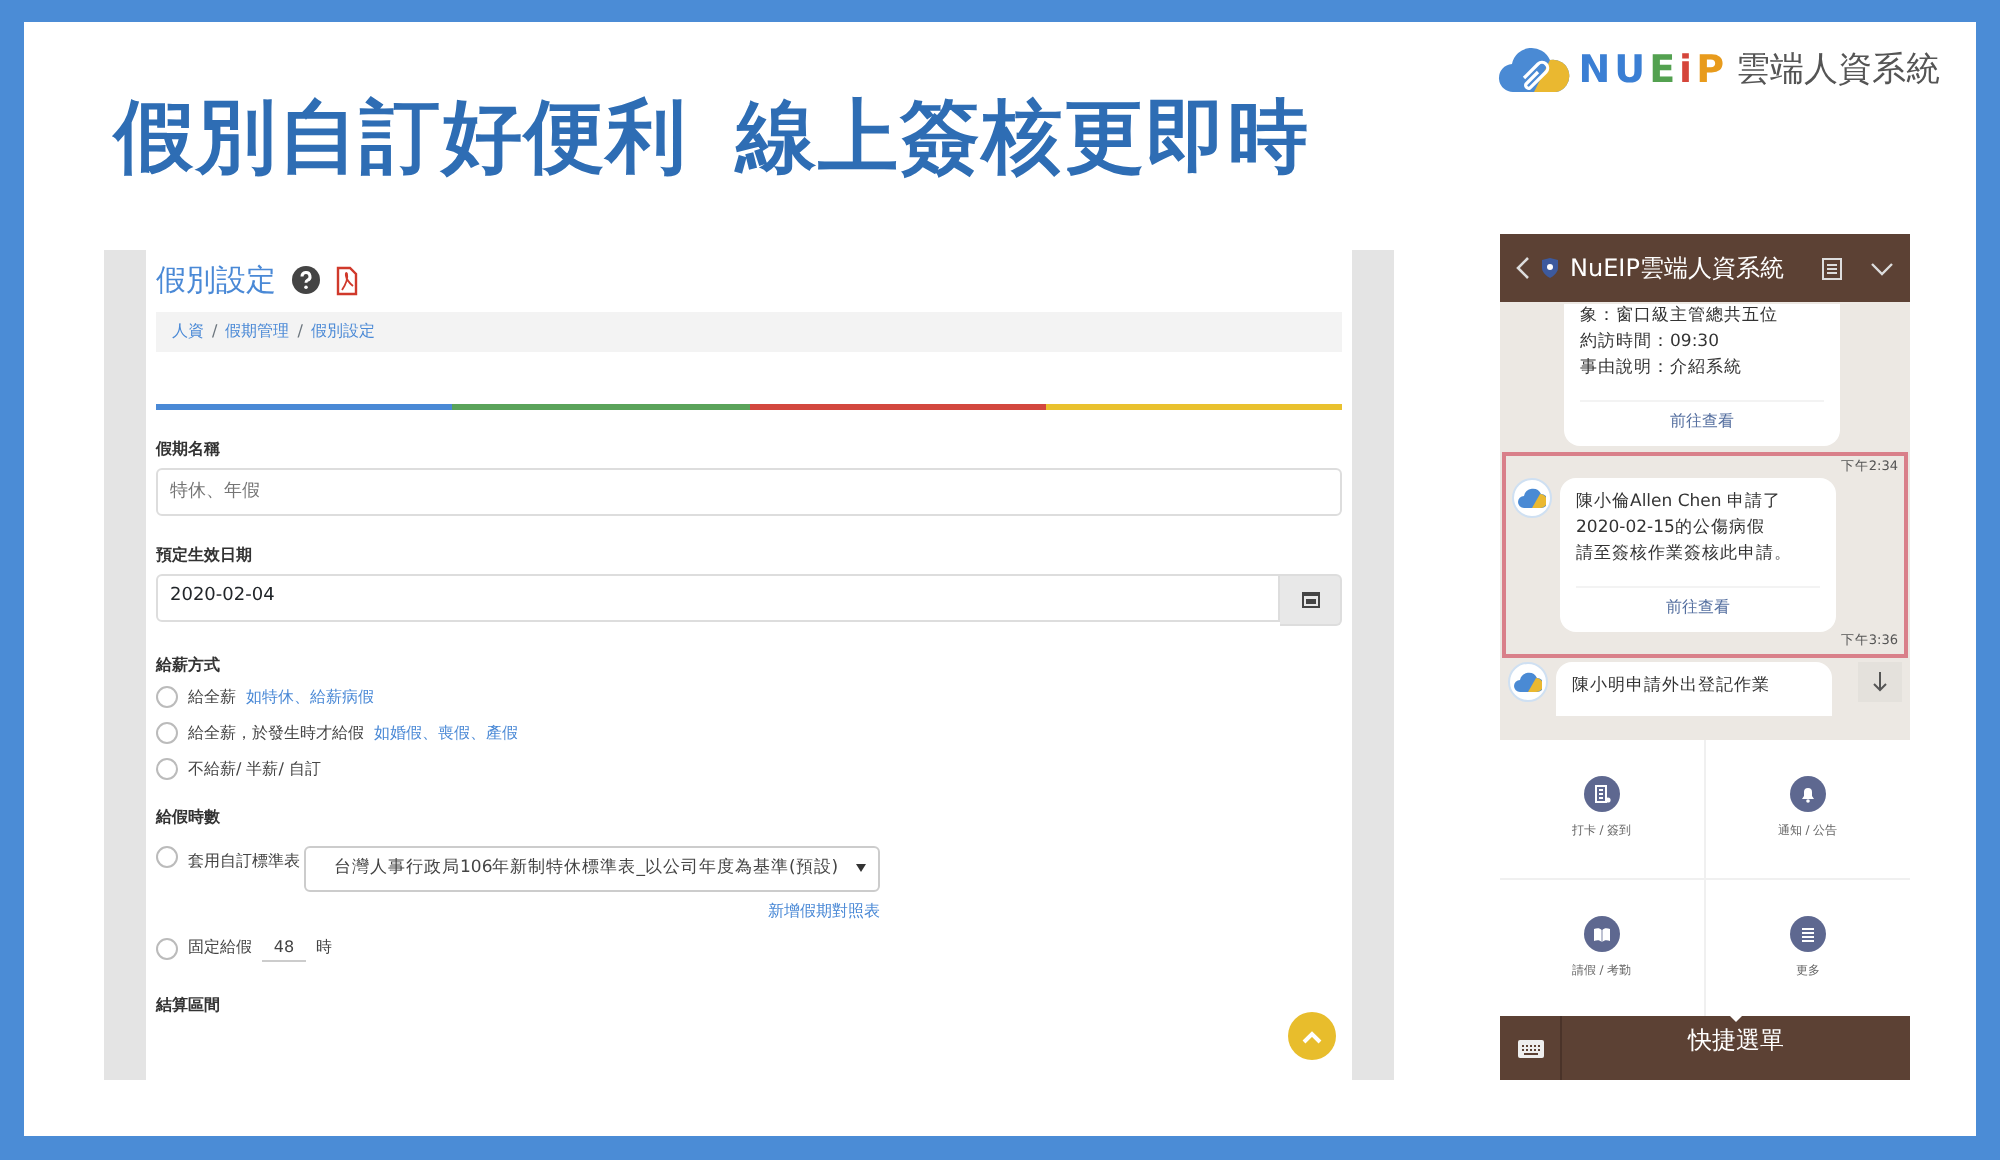 The height and width of the screenshot is (1160, 2000). What do you see at coordinates (1601, 933) in the screenshot?
I see `book-icon` at bounding box center [1601, 933].